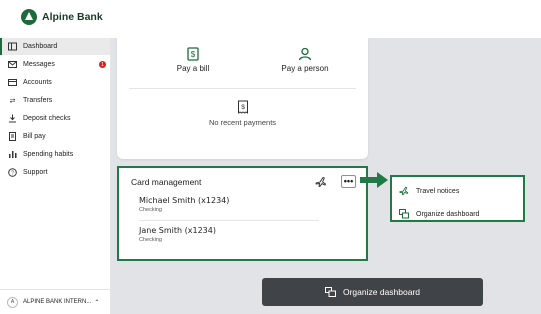  I want to click on sidebar-item-bill-pay: Bill pay, so click(55, 136).